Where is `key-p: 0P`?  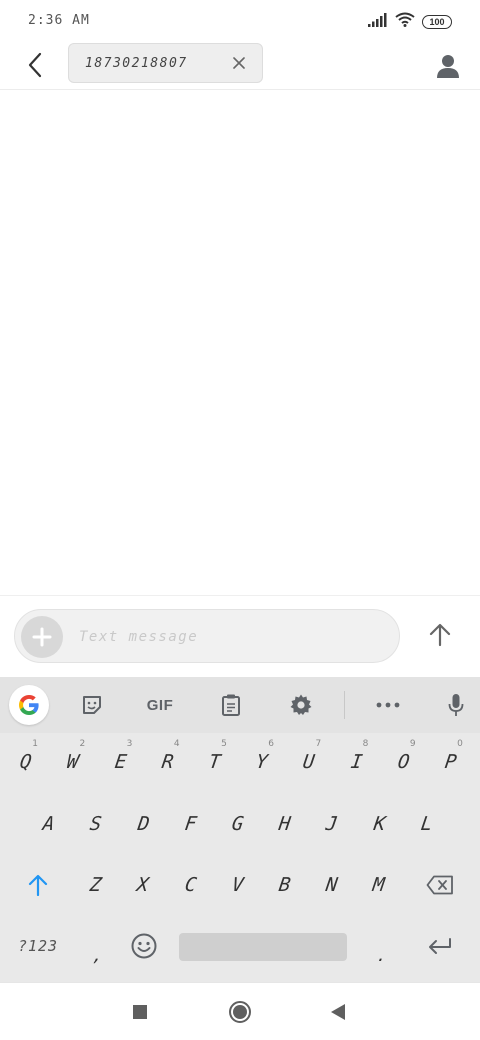 key-p: 0P is located at coordinates (451, 762).